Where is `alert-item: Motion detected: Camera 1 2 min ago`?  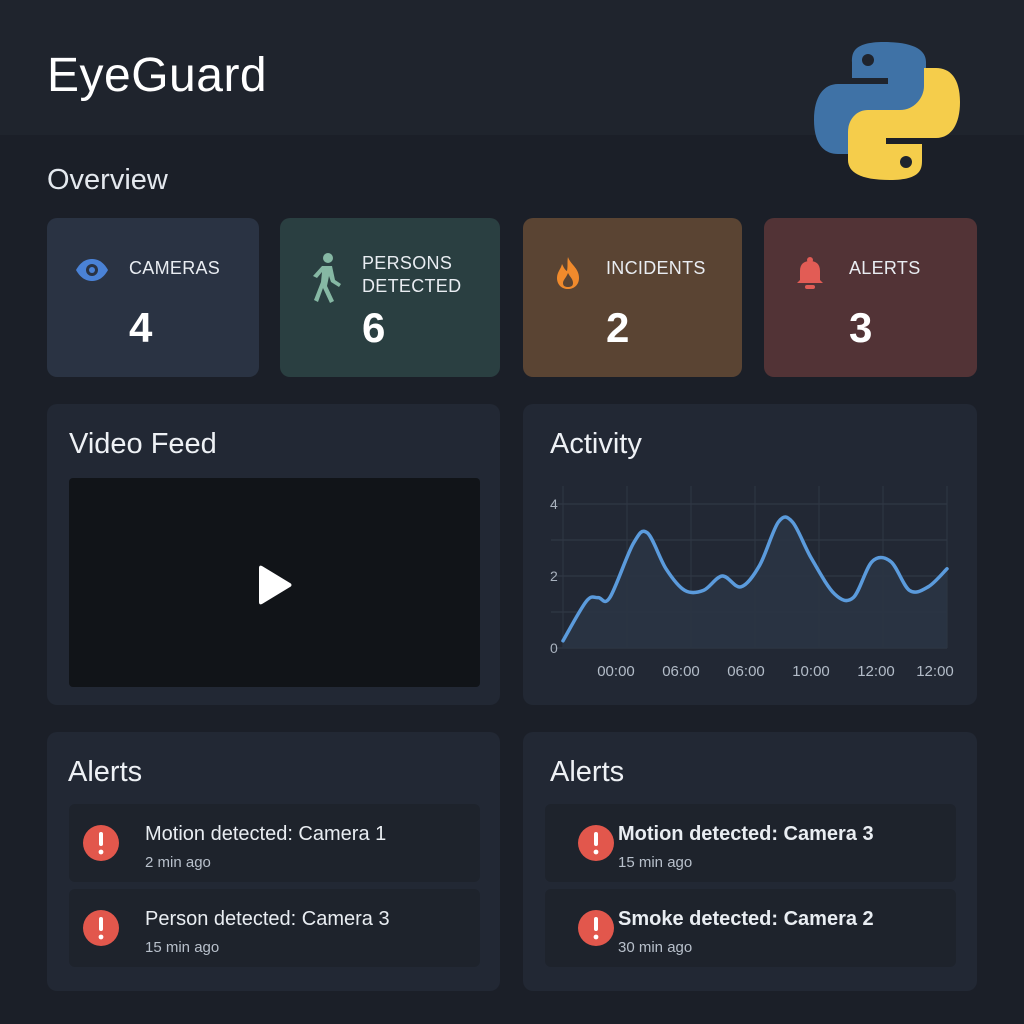
alert-item: Motion detected: Camera 1 2 min ago is located at coordinates (274, 843).